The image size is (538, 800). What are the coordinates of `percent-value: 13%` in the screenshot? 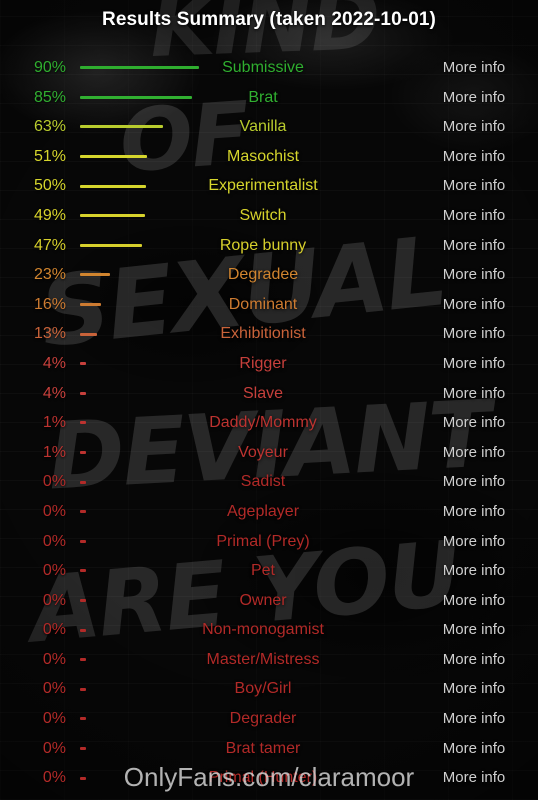 It's located at (49, 334).